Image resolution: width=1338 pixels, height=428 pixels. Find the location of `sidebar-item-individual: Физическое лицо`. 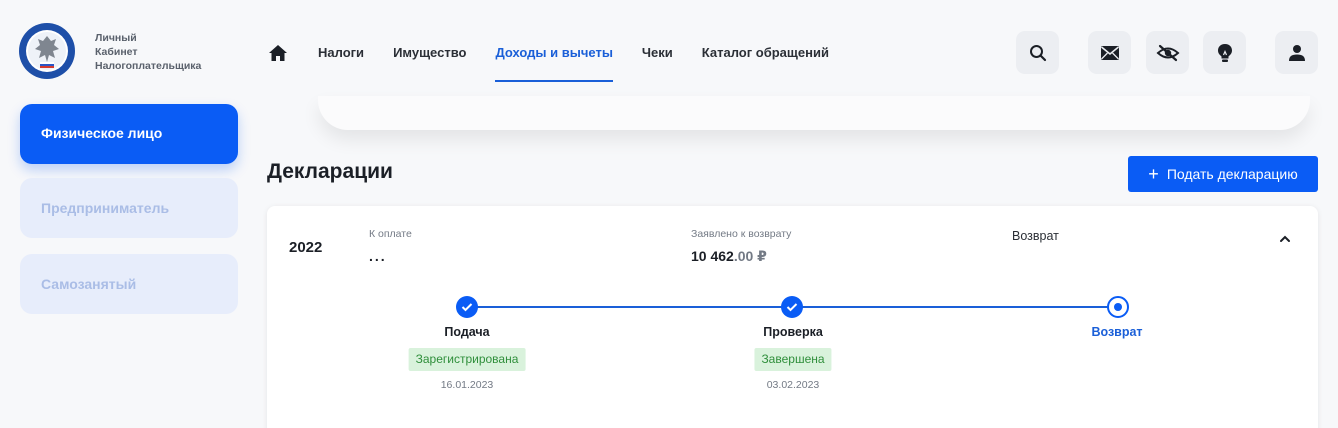

sidebar-item-individual: Физическое лицо is located at coordinates (129, 134).